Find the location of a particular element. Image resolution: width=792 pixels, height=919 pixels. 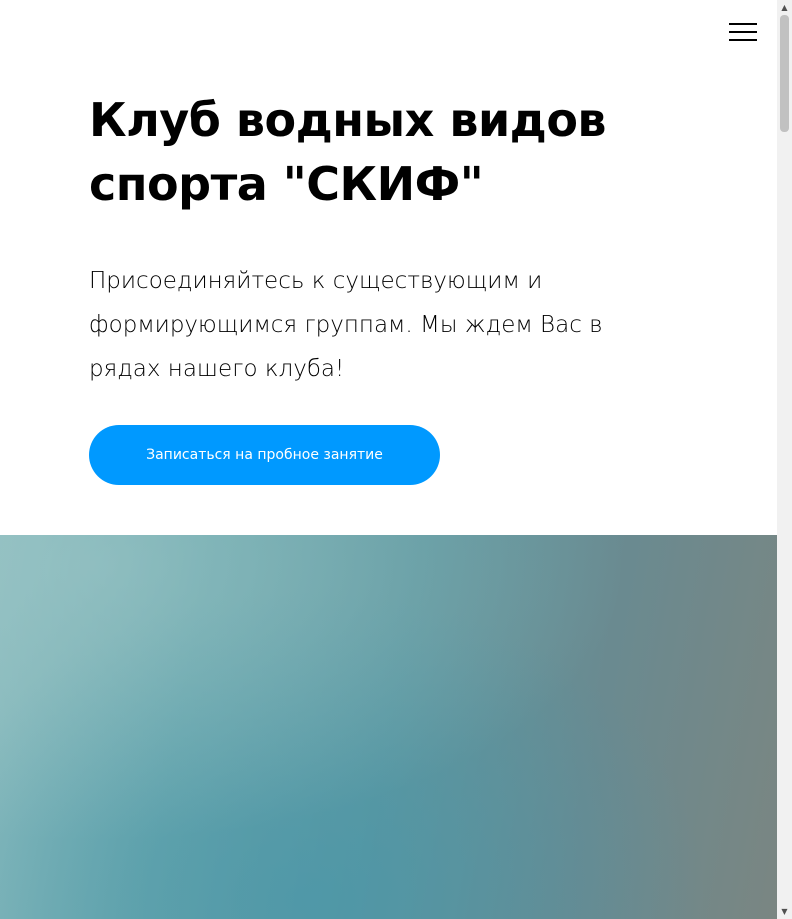

scroll-down-icon: ▼ is located at coordinates (784, 911).